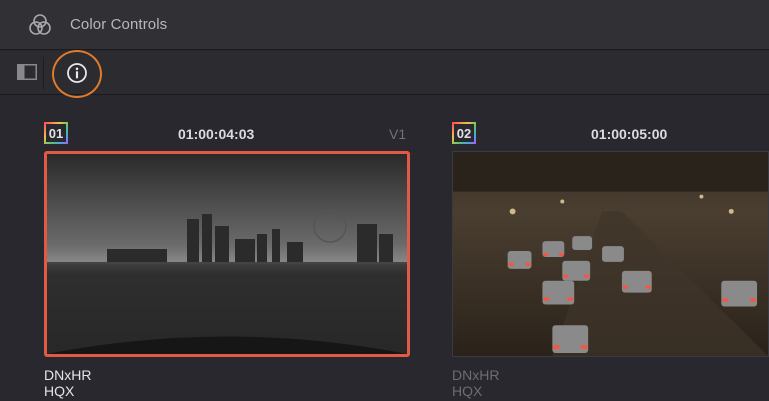  What do you see at coordinates (384, 74) in the screenshot?
I see `toolbar` at bounding box center [384, 74].